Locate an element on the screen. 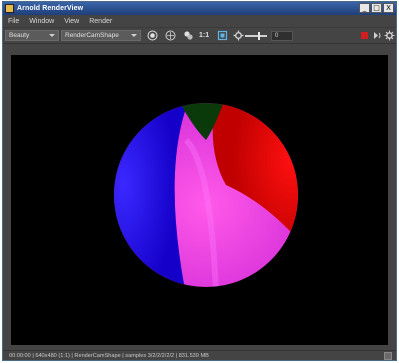 Image resolution: width=399 pixels, height=363 pixels. window-controls: _ □ X is located at coordinates (376, 8).